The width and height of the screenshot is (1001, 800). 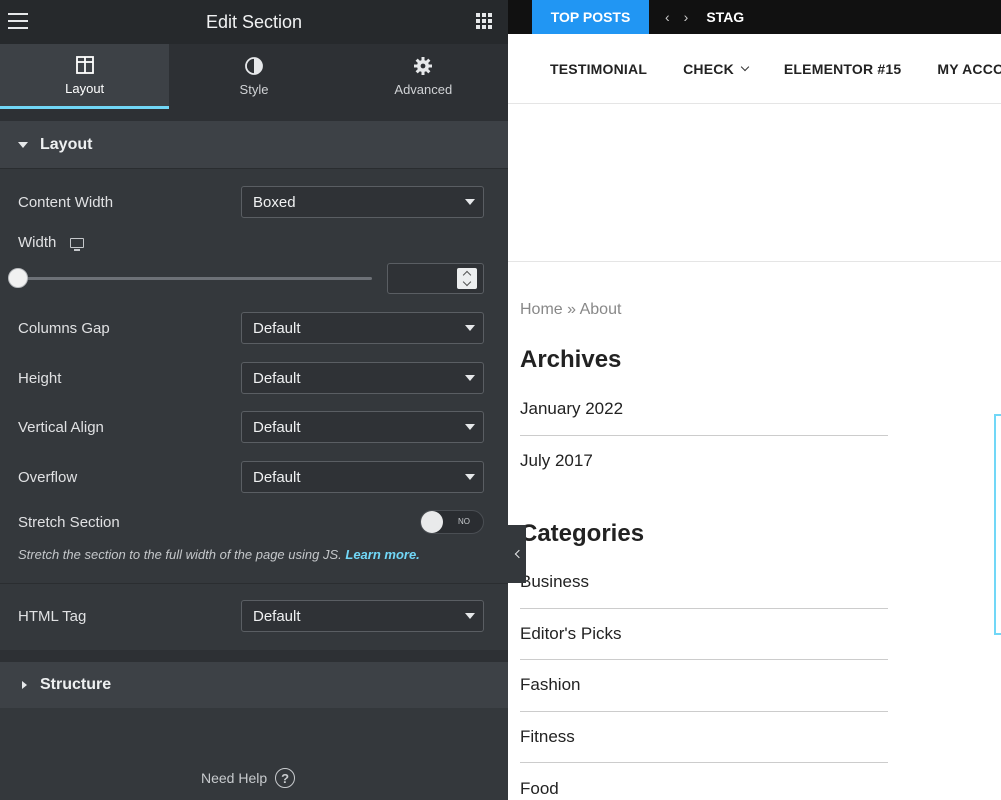 What do you see at coordinates (18, 278) in the screenshot?
I see `width-slider-handle` at bounding box center [18, 278].